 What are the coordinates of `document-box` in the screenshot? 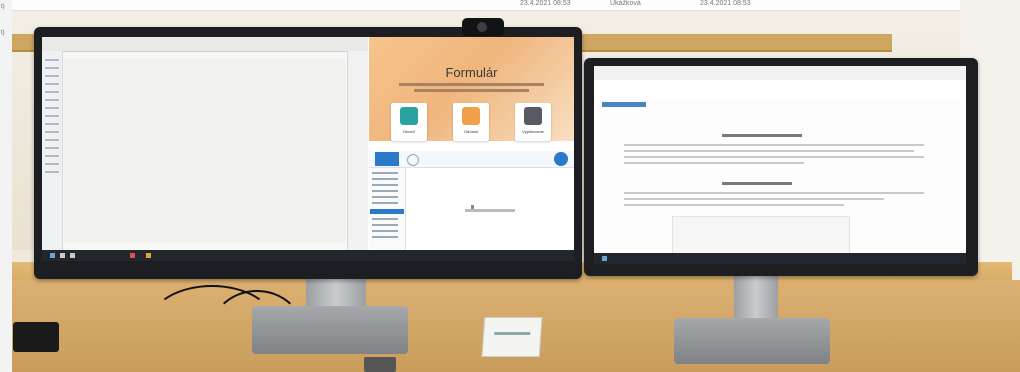 It's located at (761, 236).